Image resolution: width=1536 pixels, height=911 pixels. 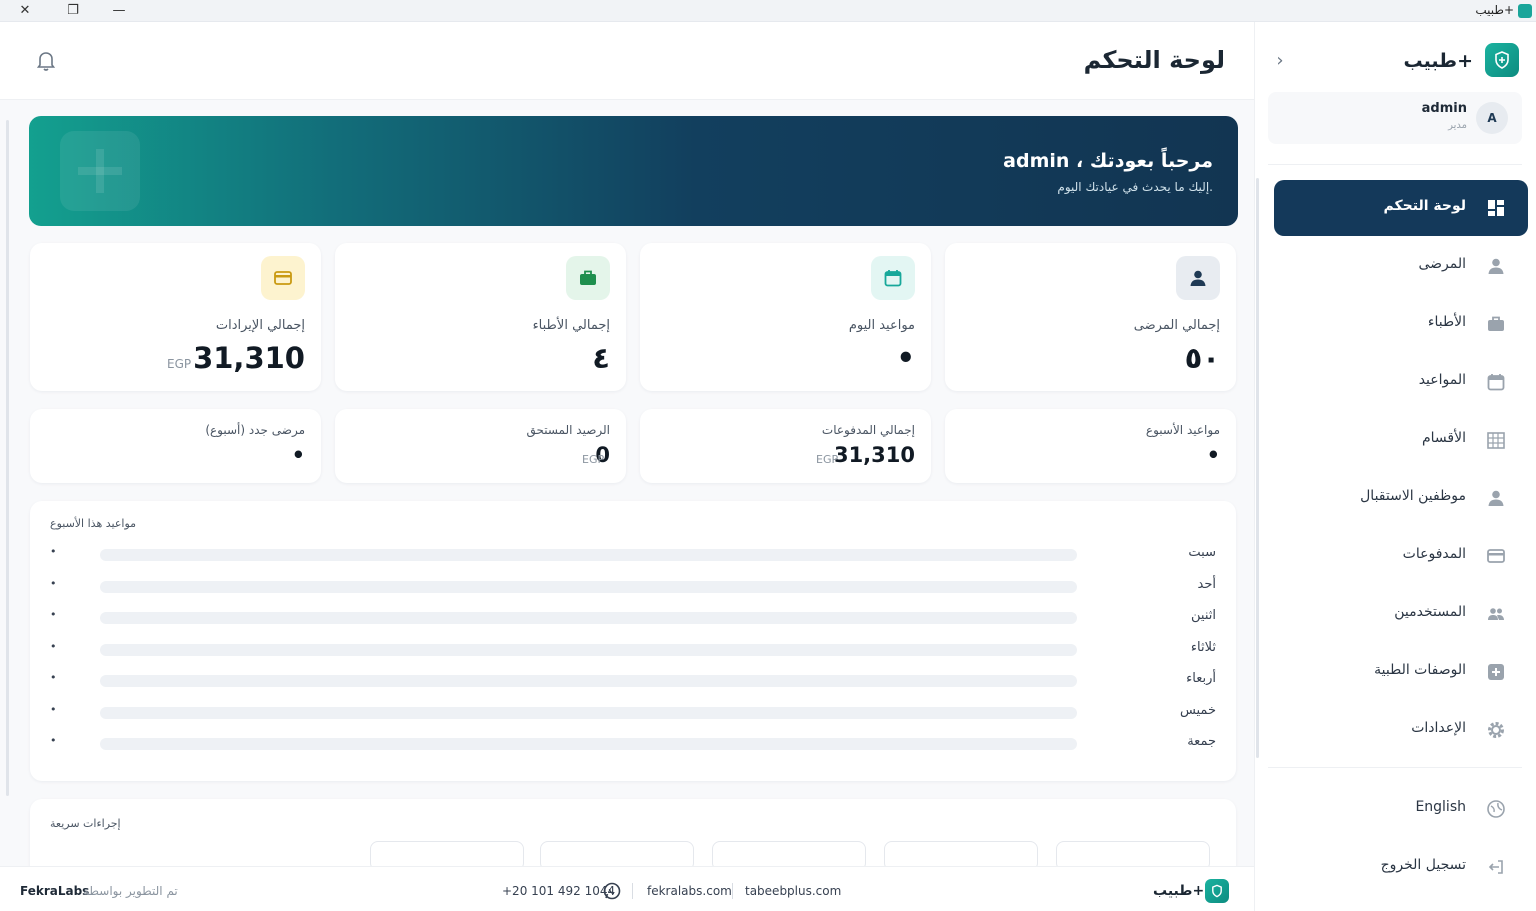 What do you see at coordinates (868, 430) in the screenshot?
I see `summary-label: إجمالي المدفوعات` at bounding box center [868, 430].